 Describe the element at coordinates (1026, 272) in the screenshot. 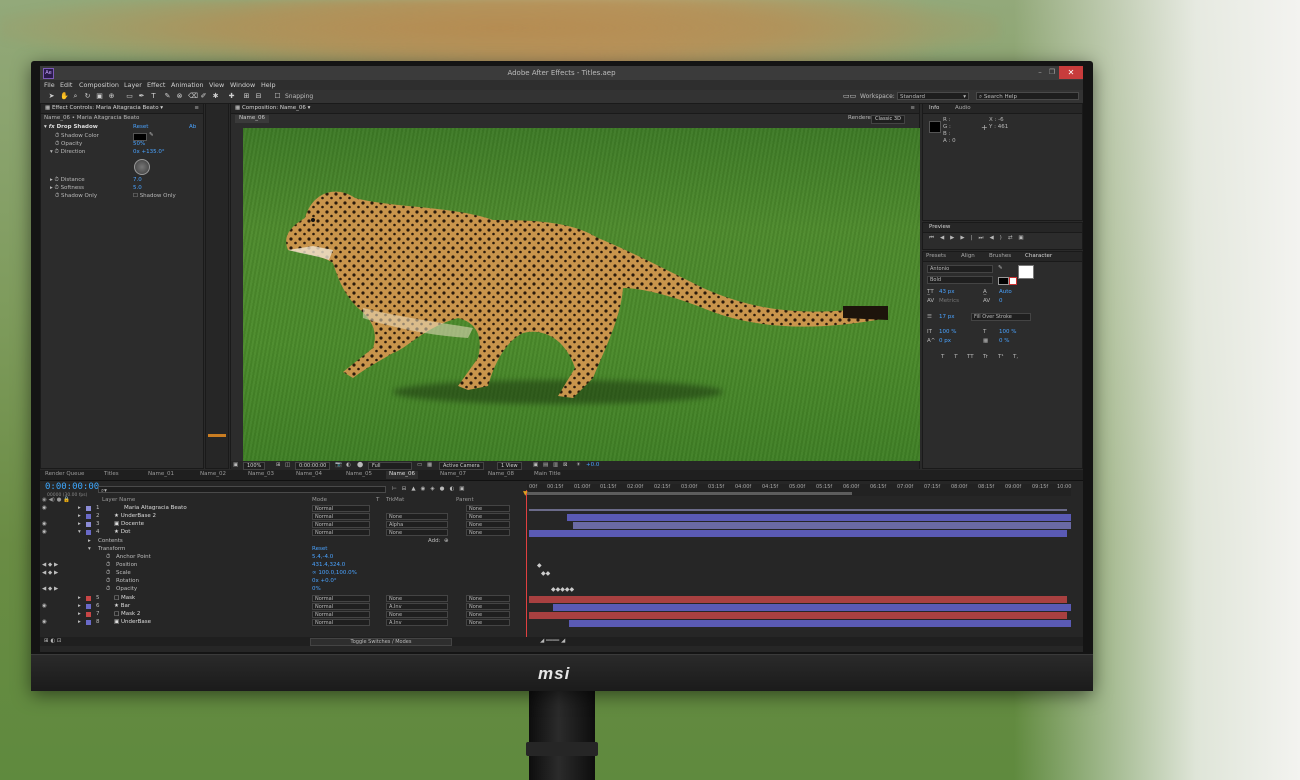

I see `fill-color-swatch` at that location.